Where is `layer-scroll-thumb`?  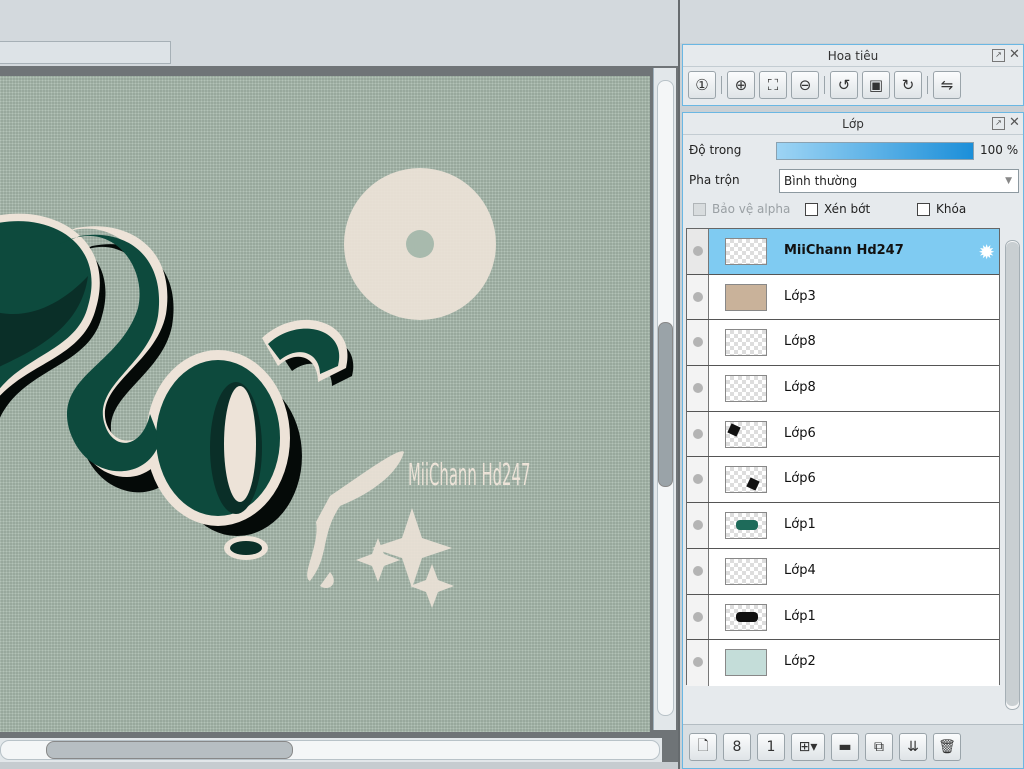 layer-scroll-thumb is located at coordinates (1012, 474).